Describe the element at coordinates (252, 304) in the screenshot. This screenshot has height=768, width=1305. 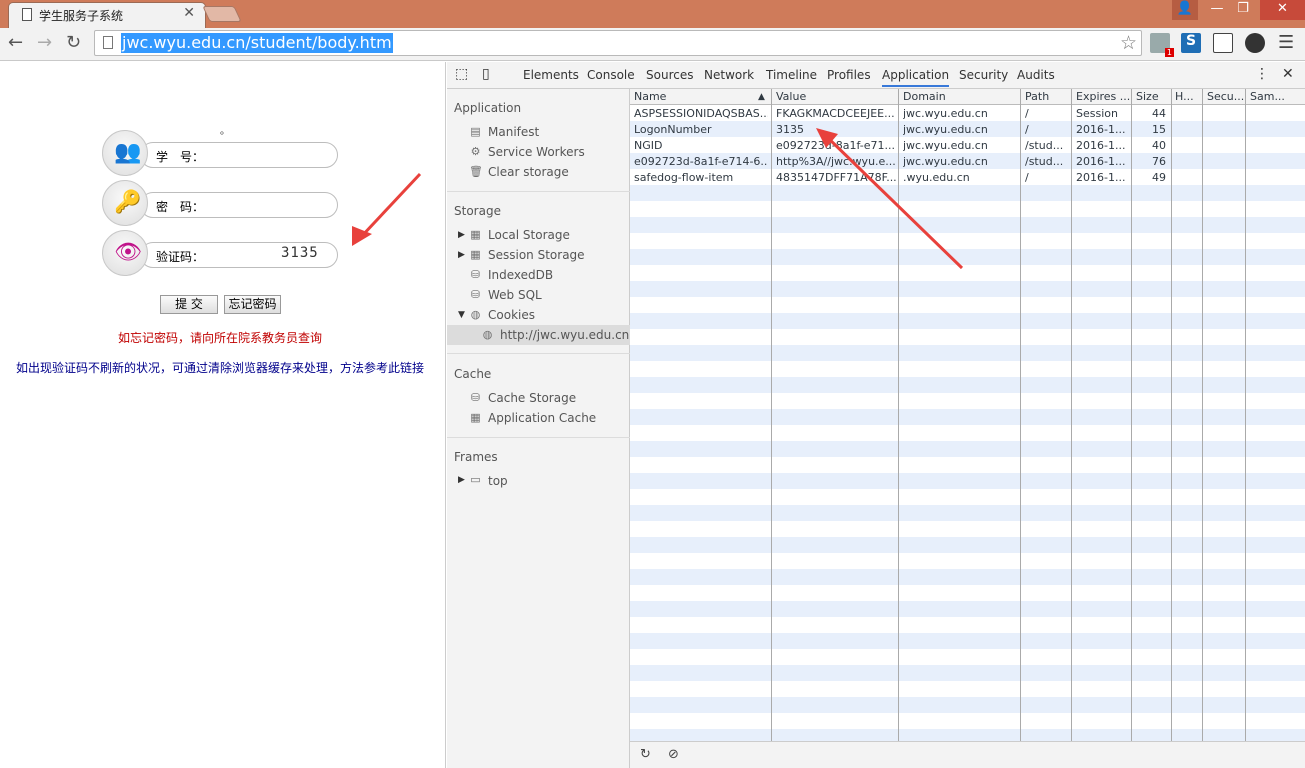
I see `forgot-password-button: 忘记密码` at that location.